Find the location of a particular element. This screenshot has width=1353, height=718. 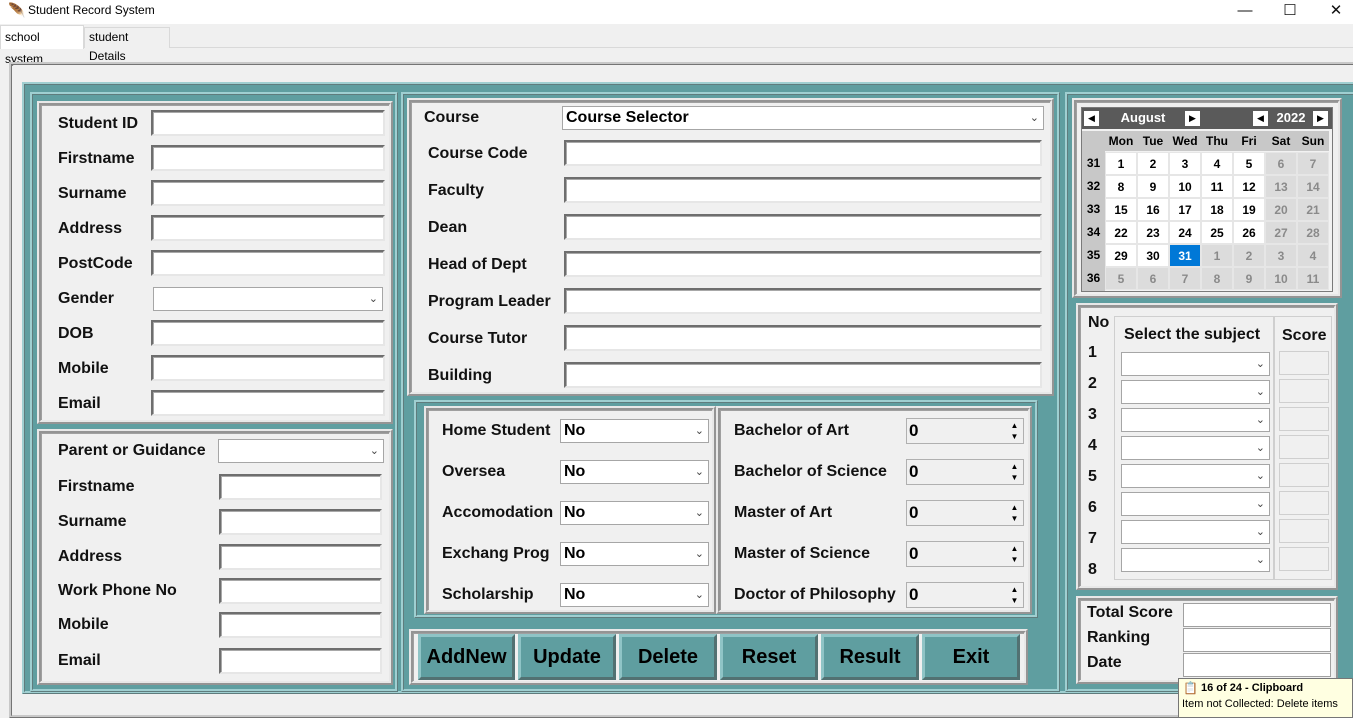

calendar-day: 15 is located at coordinates (1121, 209).